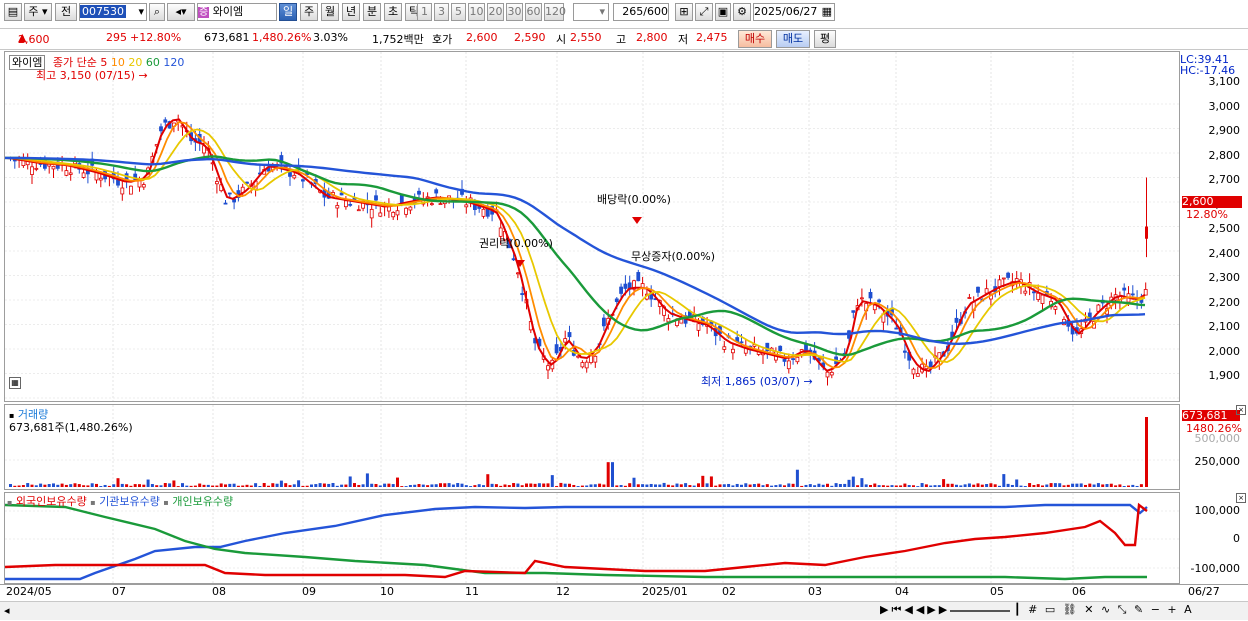 Image resolution: width=1248 pixels, height=621 pixels. Describe the element at coordinates (424, 12) in the screenshot. I see `interval-button: 1` at that location.